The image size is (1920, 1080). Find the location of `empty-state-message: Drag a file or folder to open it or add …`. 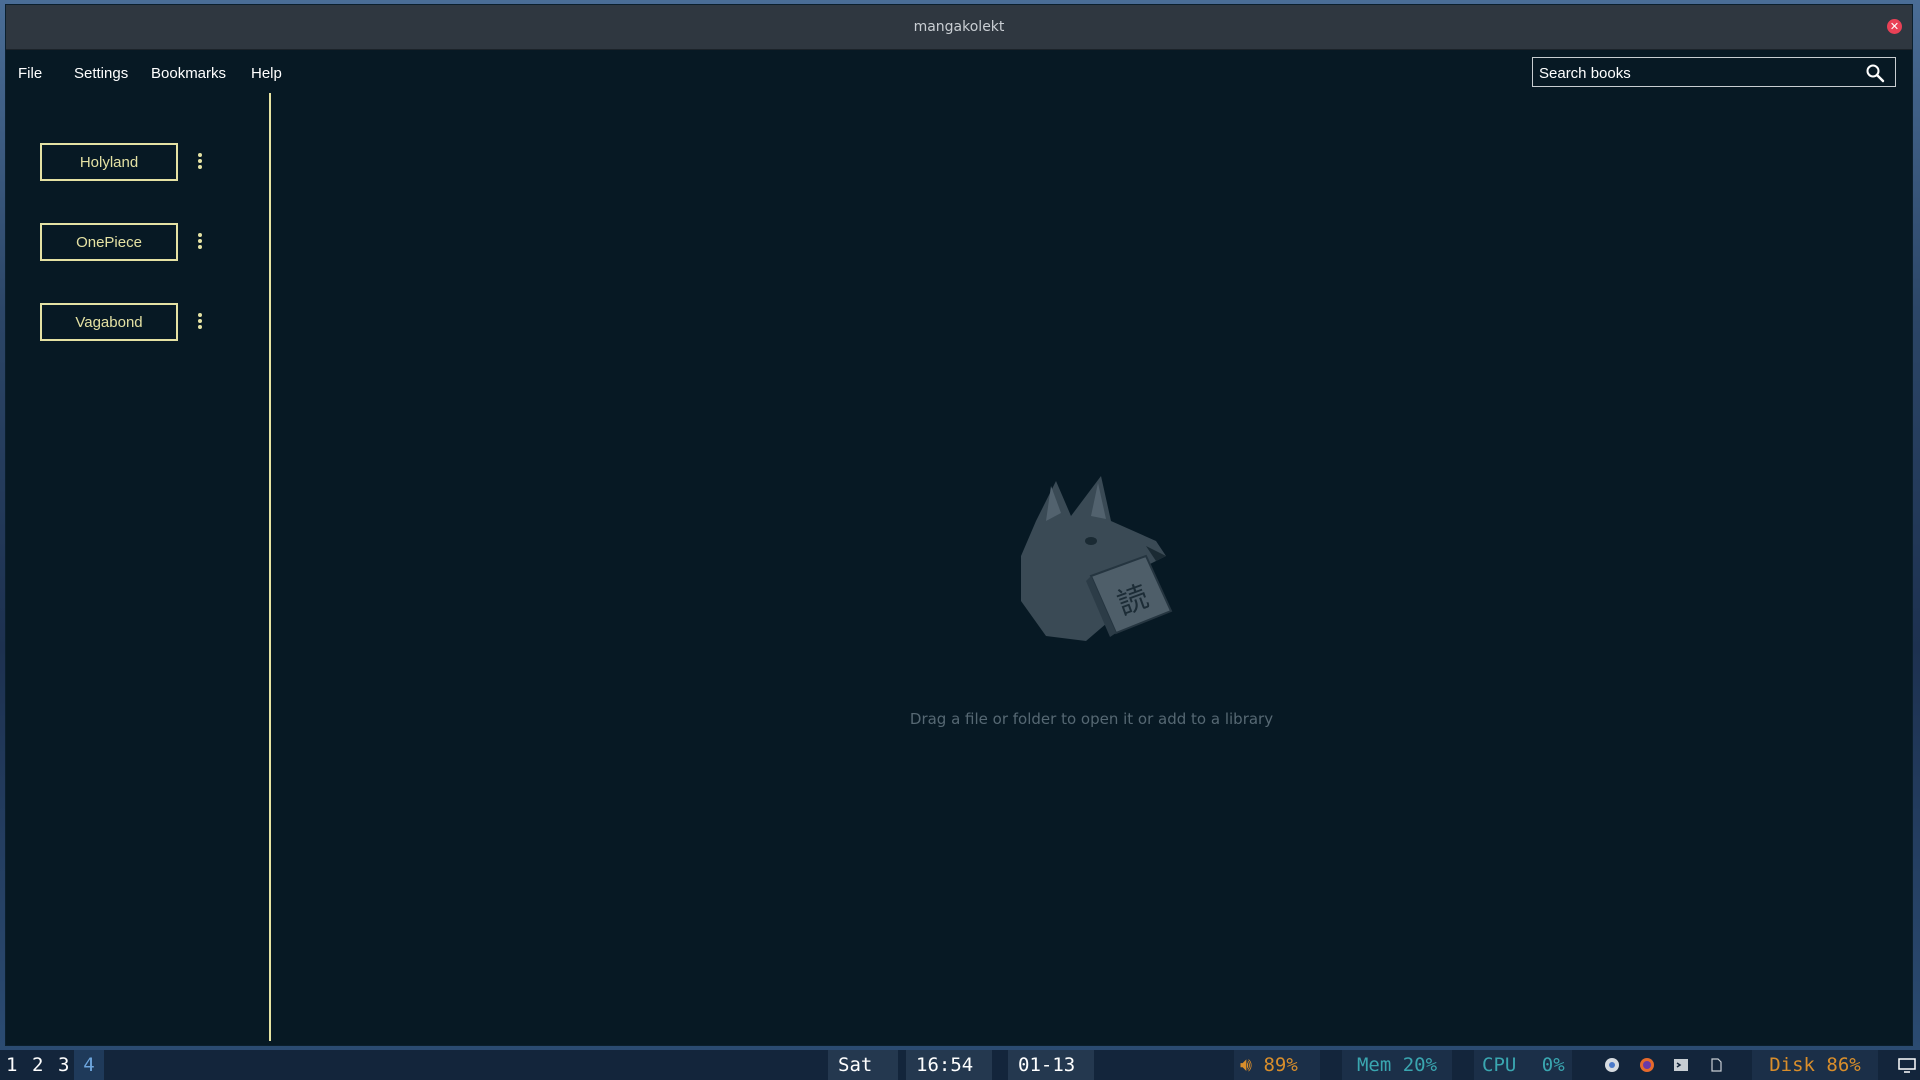

empty-state-message: Drag a file or folder to open it or add … is located at coordinates (1091, 719).